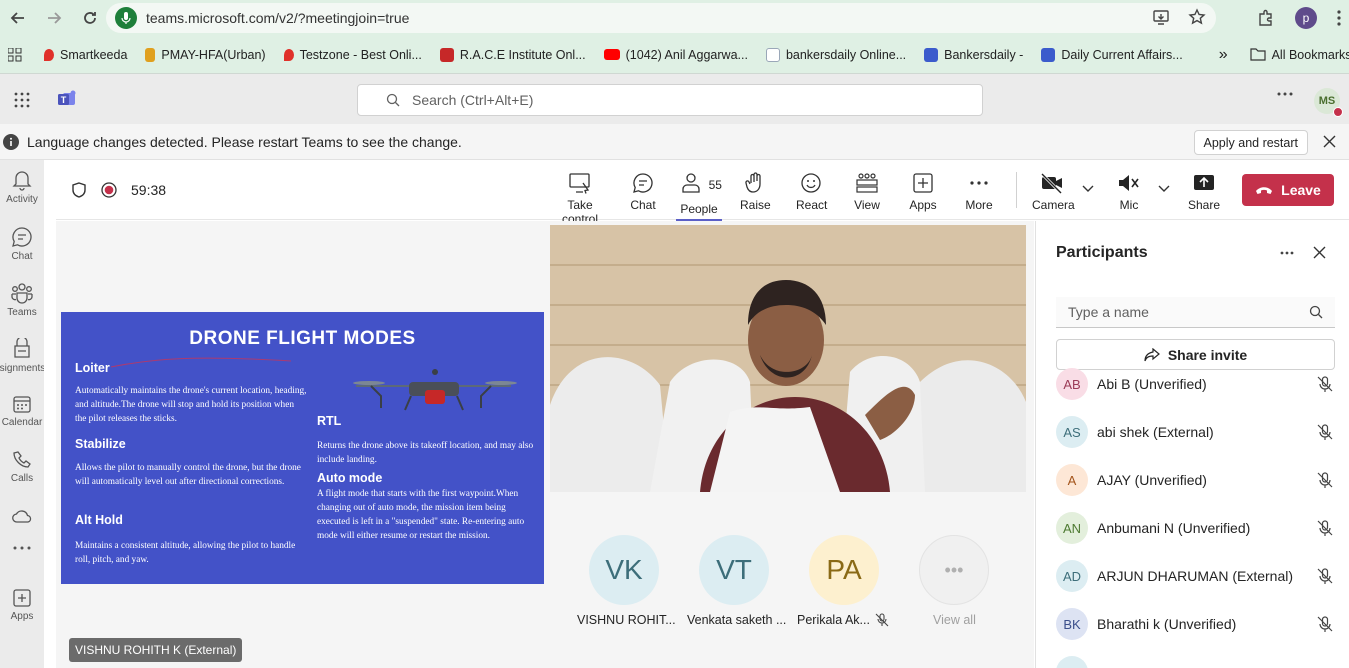  I want to click on participant-row: AN Anbumani N (Unverified), so click(1195, 528).